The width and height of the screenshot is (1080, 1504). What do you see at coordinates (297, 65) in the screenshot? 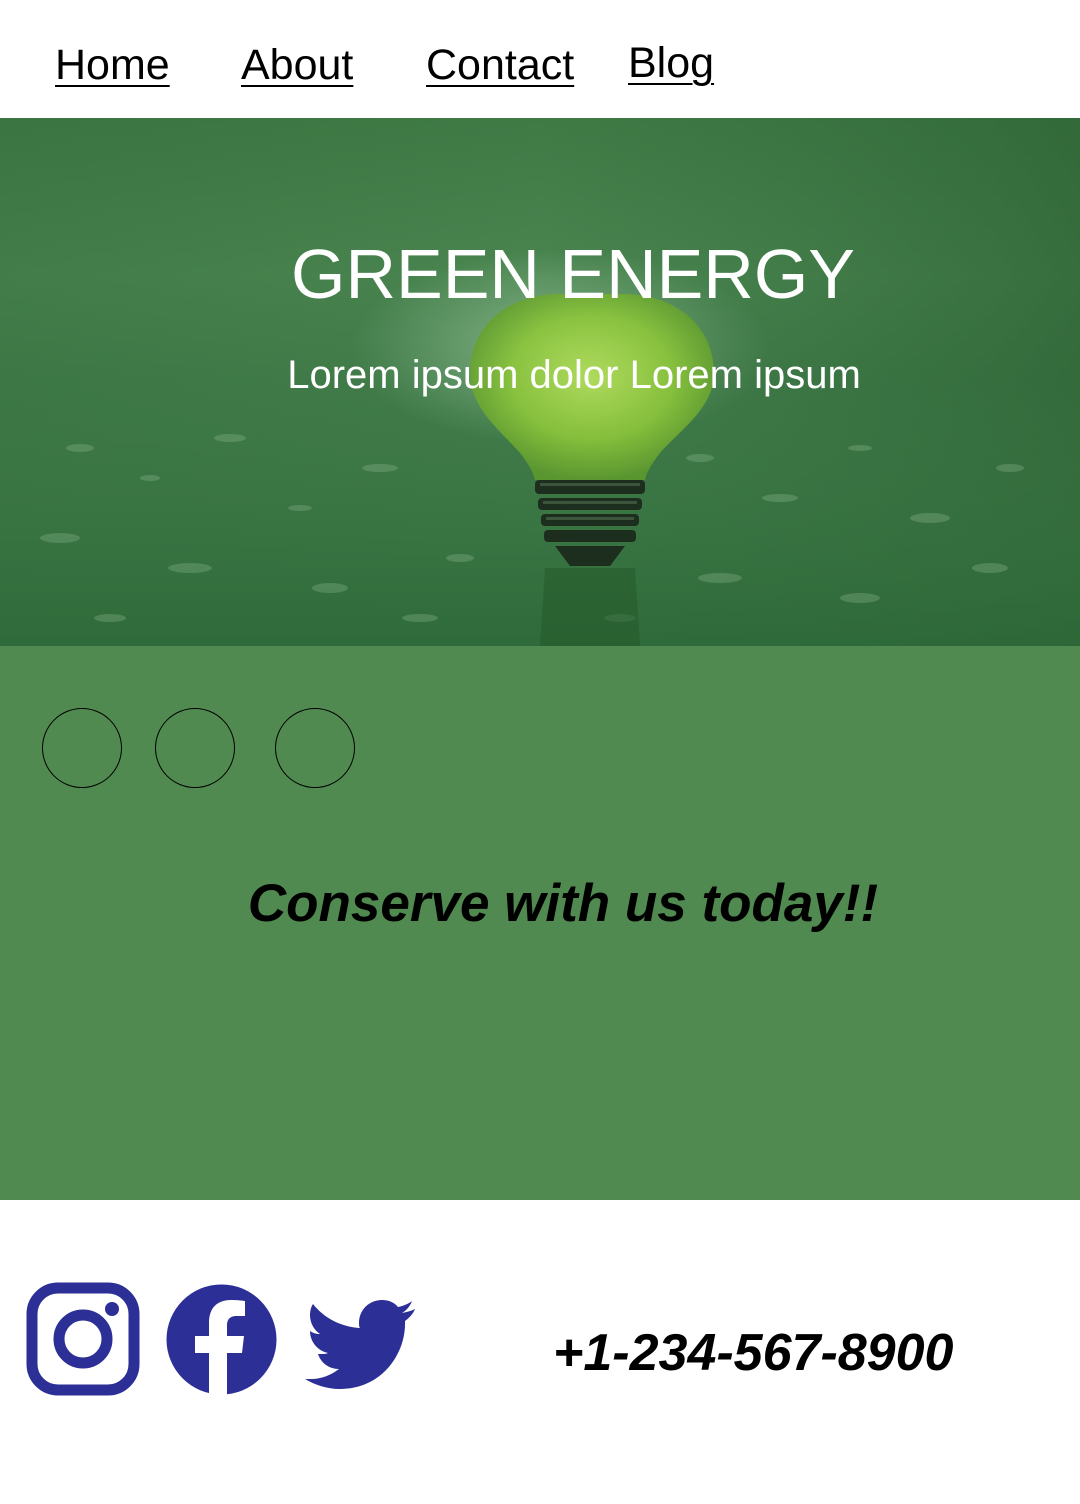
I see `nav-link-about: About` at bounding box center [297, 65].